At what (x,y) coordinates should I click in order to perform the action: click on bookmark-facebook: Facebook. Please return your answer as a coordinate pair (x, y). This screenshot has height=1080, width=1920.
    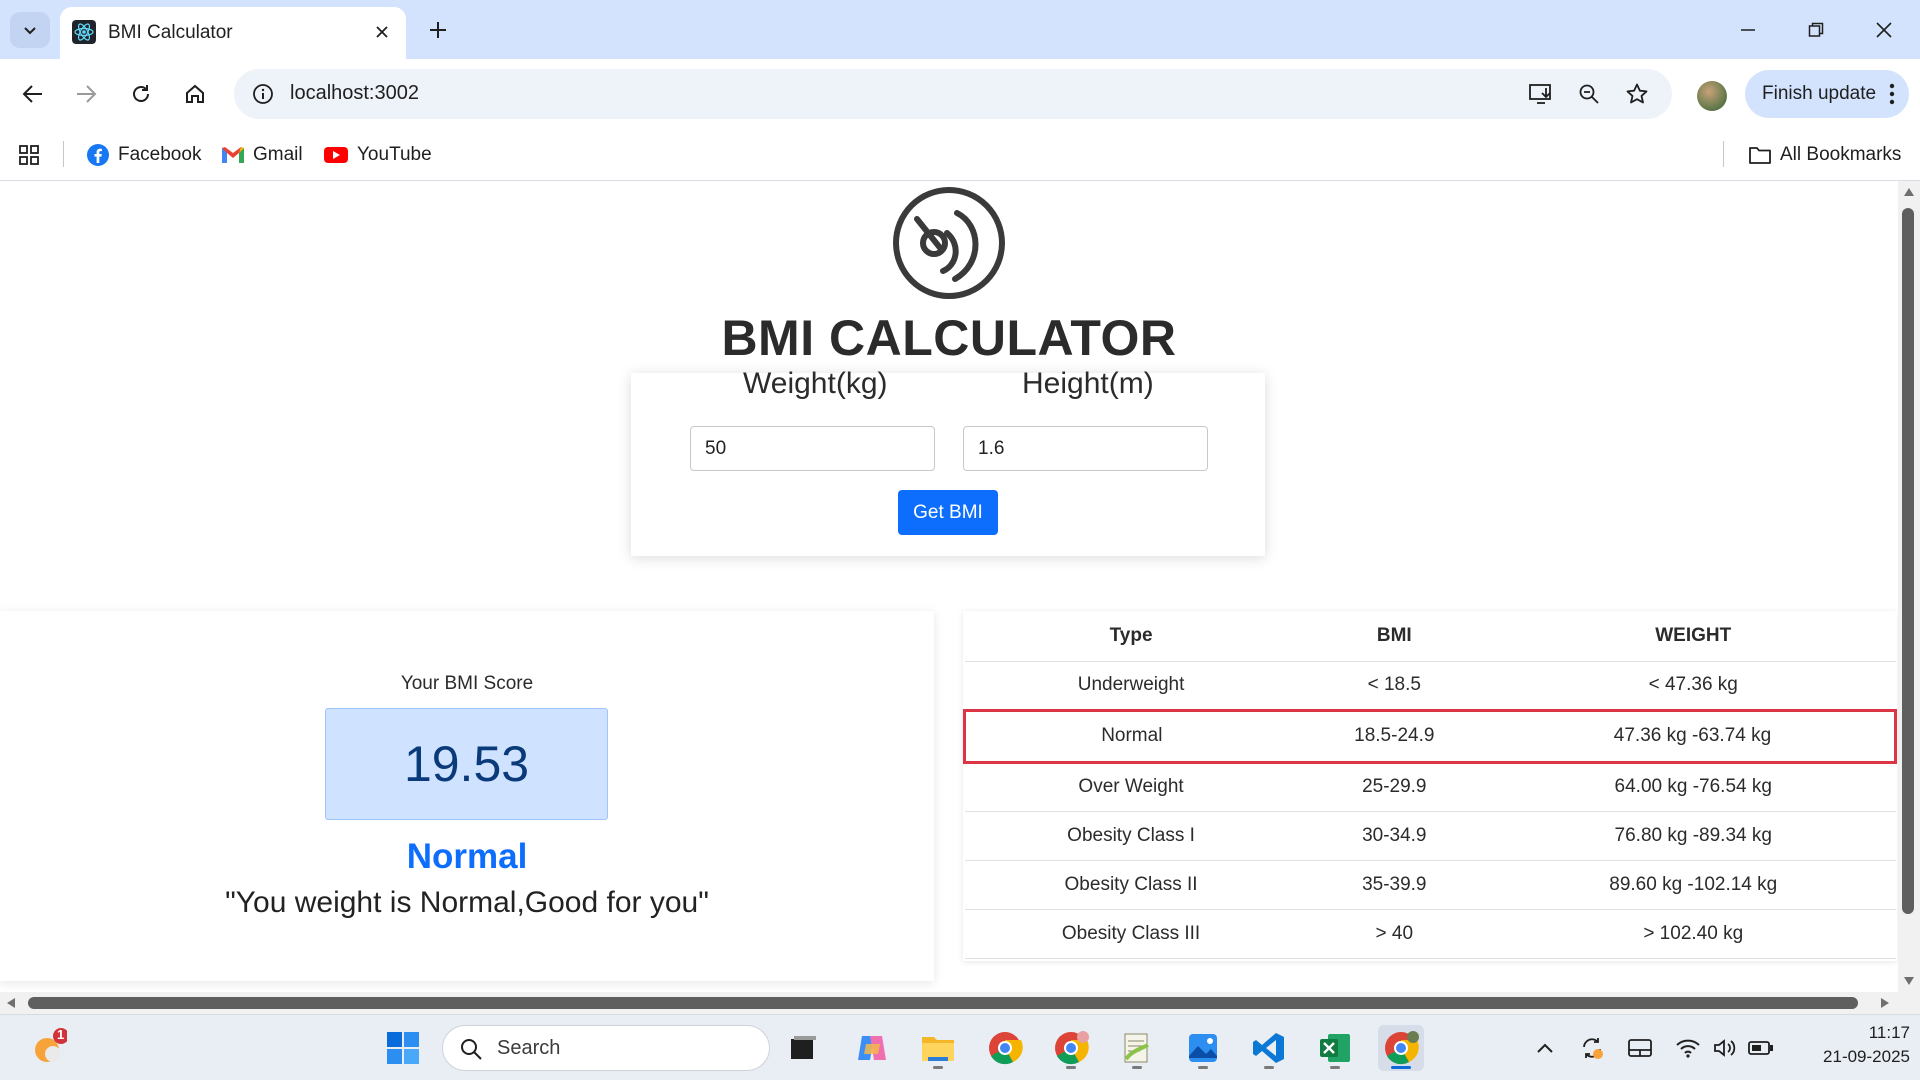
    Looking at the image, I should click on (143, 155).